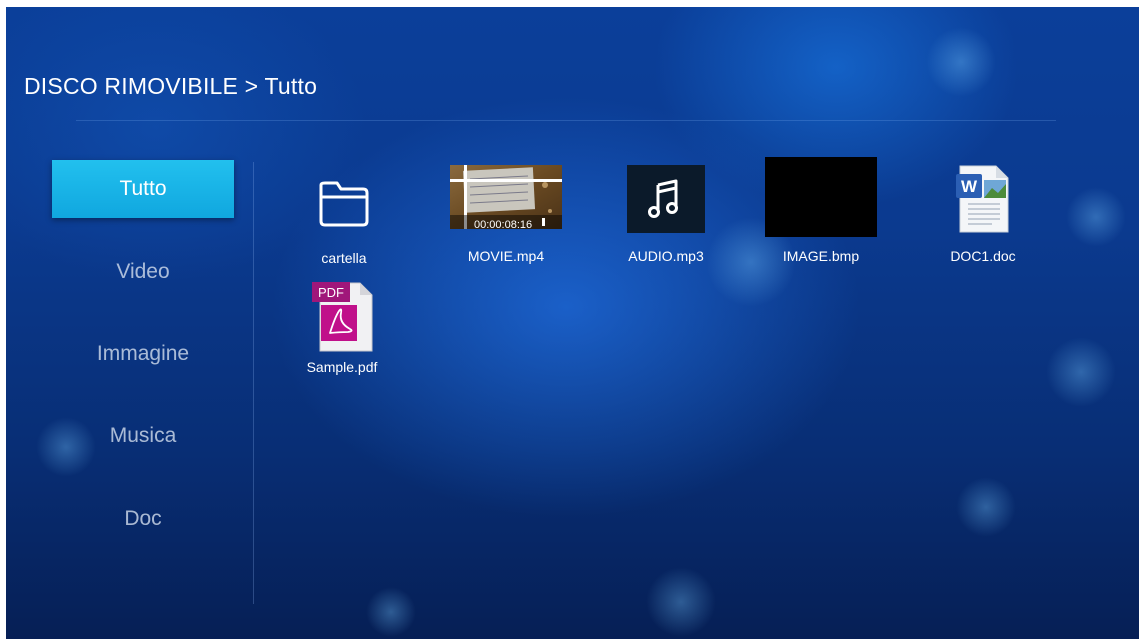  What do you see at coordinates (342, 315) in the screenshot?
I see `pdf-document-icon: PDF` at bounding box center [342, 315].